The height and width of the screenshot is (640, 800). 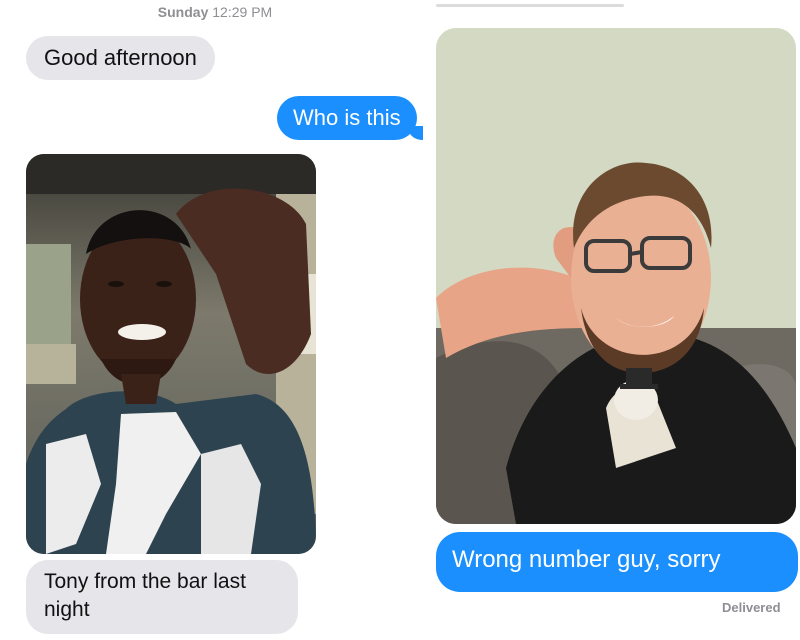 What do you see at coordinates (347, 117) in the screenshot?
I see `message-text: Who is this` at bounding box center [347, 117].